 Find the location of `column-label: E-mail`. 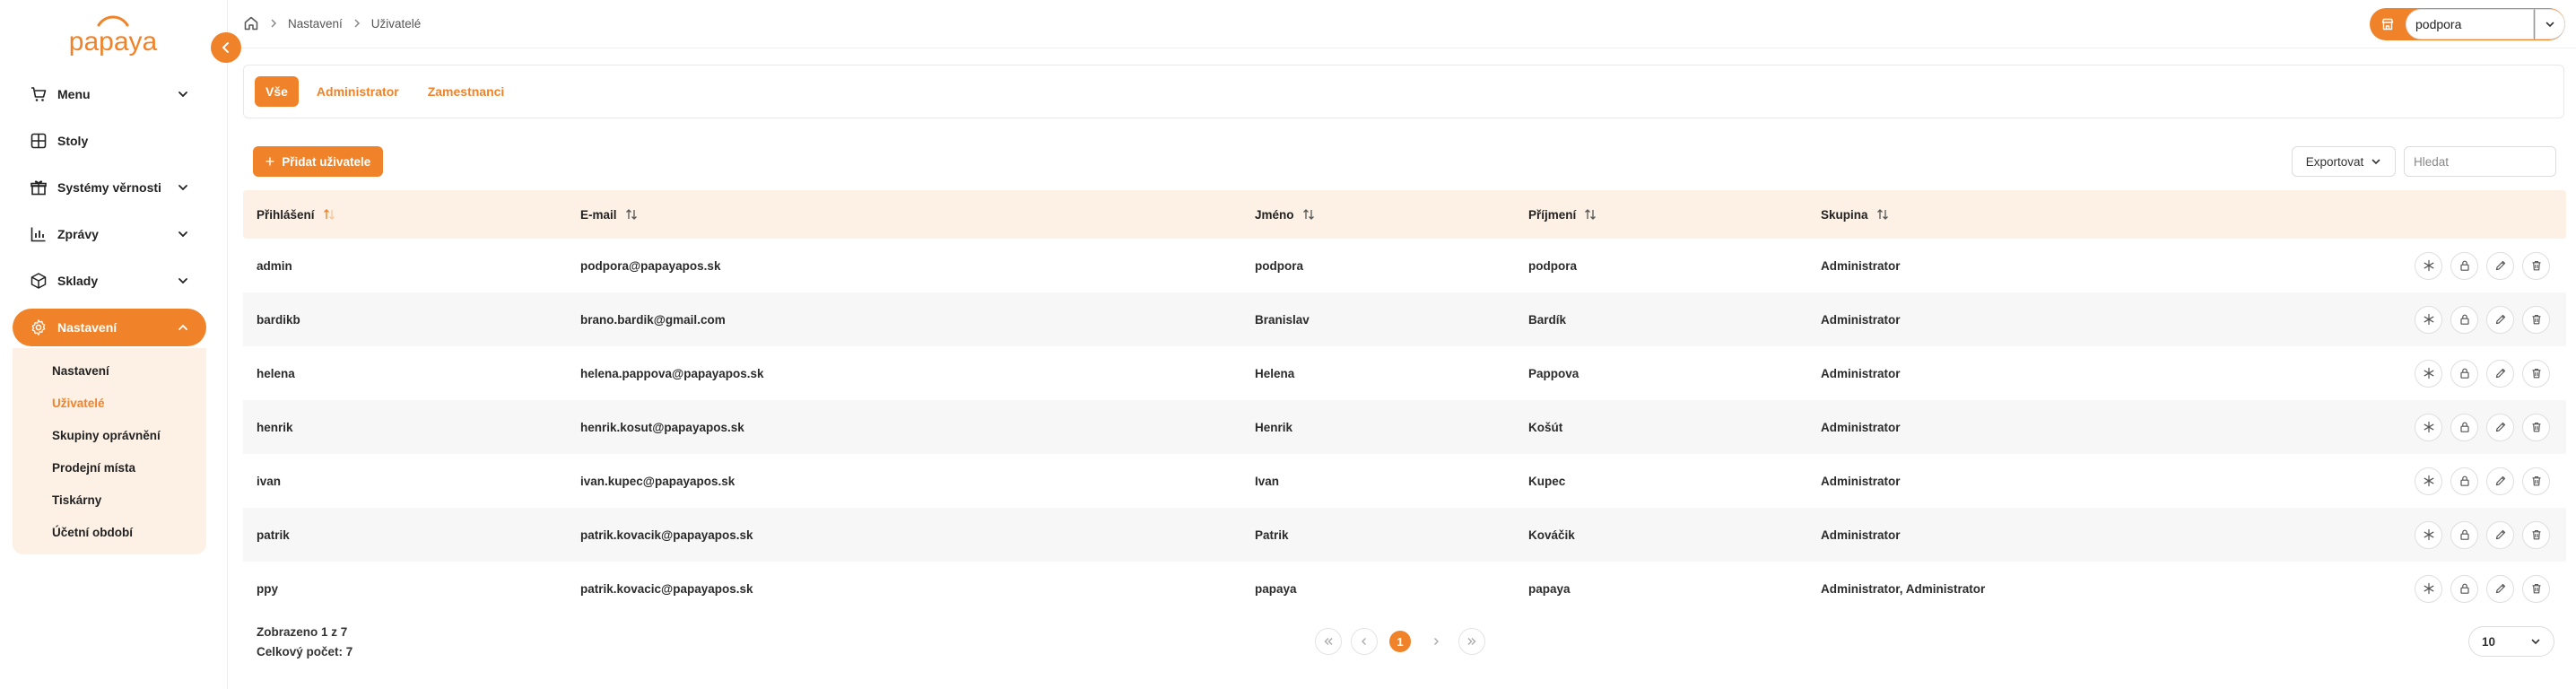

column-label: E-mail is located at coordinates (598, 214).